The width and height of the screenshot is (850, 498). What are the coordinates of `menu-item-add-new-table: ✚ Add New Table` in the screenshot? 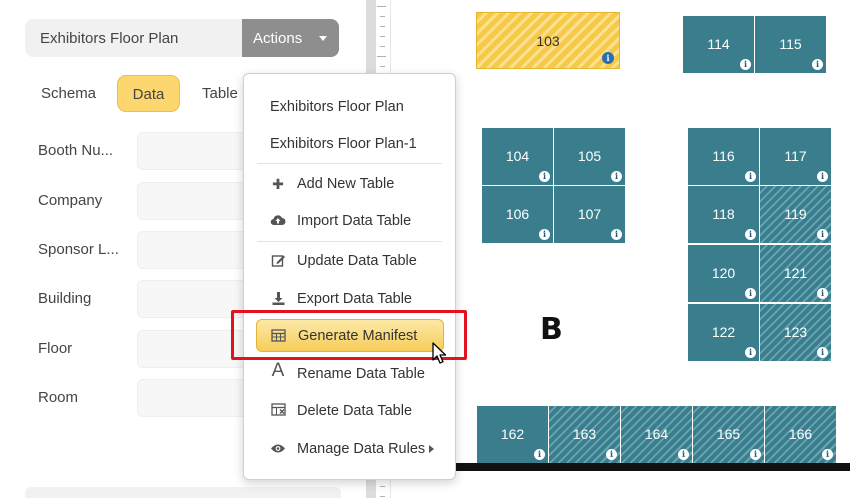 It's located at (349, 184).